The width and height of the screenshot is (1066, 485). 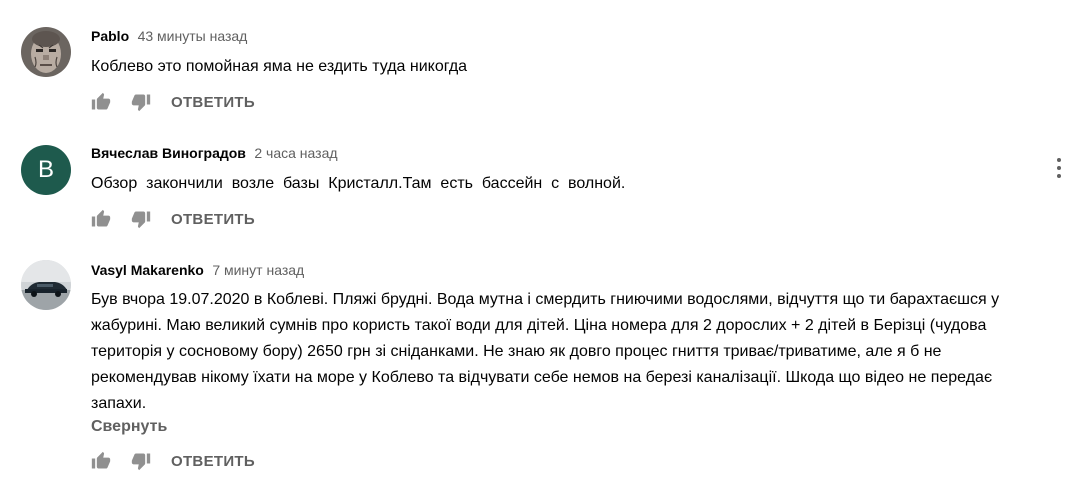 What do you see at coordinates (193, 36) in the screenshot?
I see `comment-time: 43 минуты назад` at bounding box center [193, 36].